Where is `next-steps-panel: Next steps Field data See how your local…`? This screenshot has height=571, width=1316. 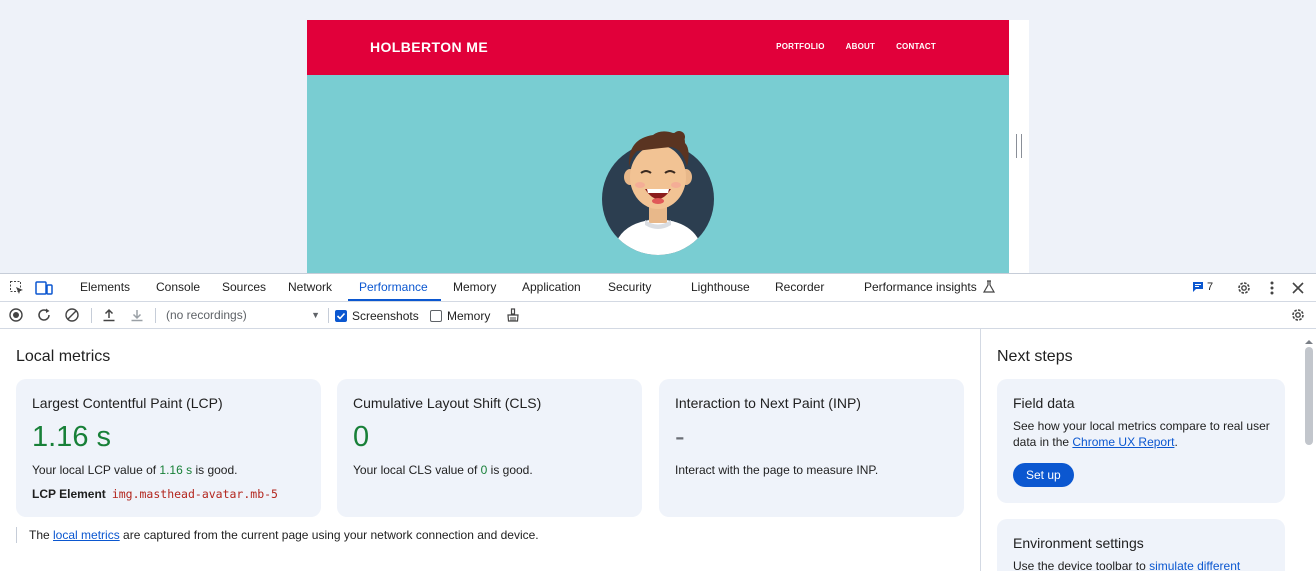 next-steps-panel: Next steps Field data See how your local… is located at coordinates (1148, 450).